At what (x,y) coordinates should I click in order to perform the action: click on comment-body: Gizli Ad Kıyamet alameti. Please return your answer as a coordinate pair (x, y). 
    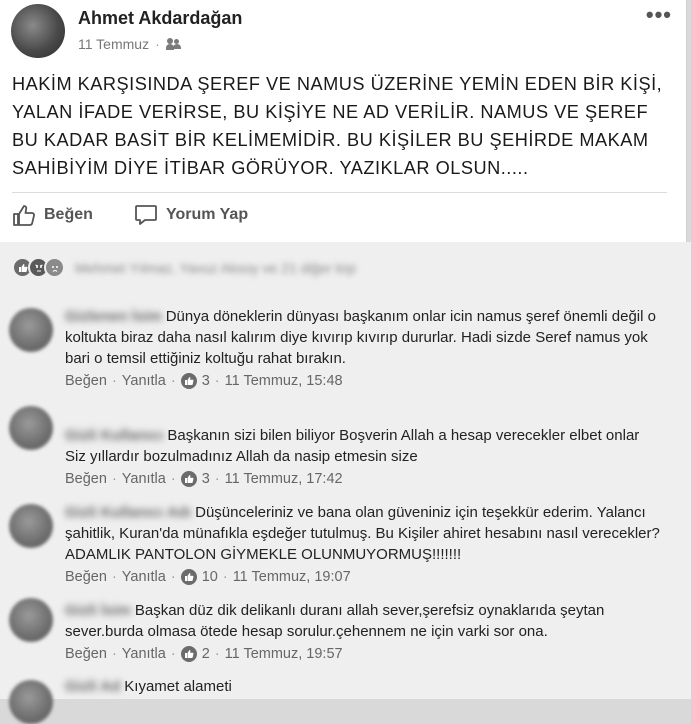
    Looking at the image, I should click on (365, 686).